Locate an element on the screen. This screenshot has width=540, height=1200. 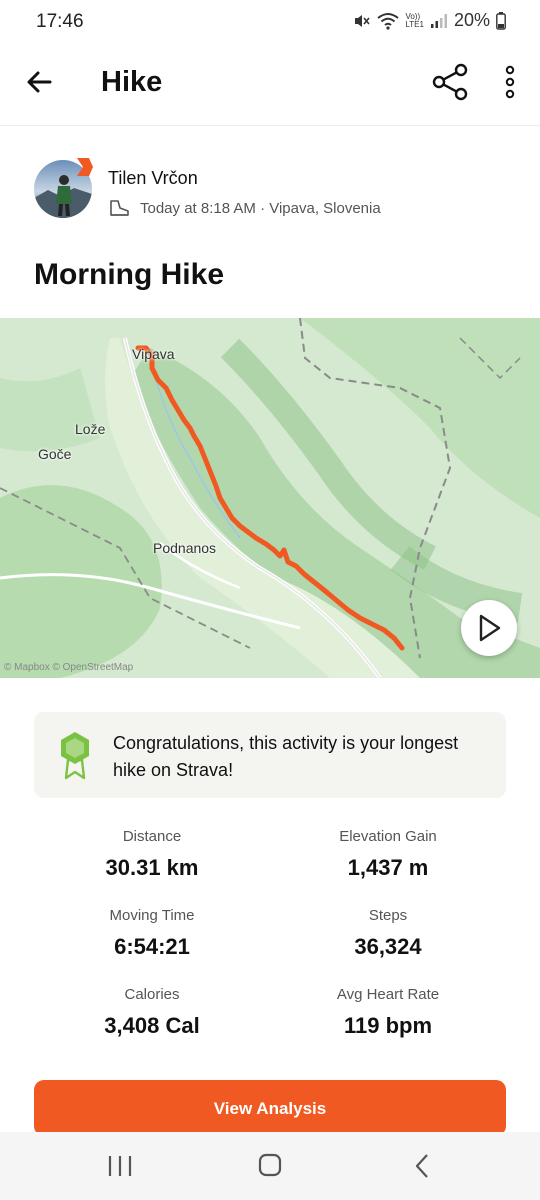
stat-steps: Steps 36,324 is located at coordinates (388, 933).